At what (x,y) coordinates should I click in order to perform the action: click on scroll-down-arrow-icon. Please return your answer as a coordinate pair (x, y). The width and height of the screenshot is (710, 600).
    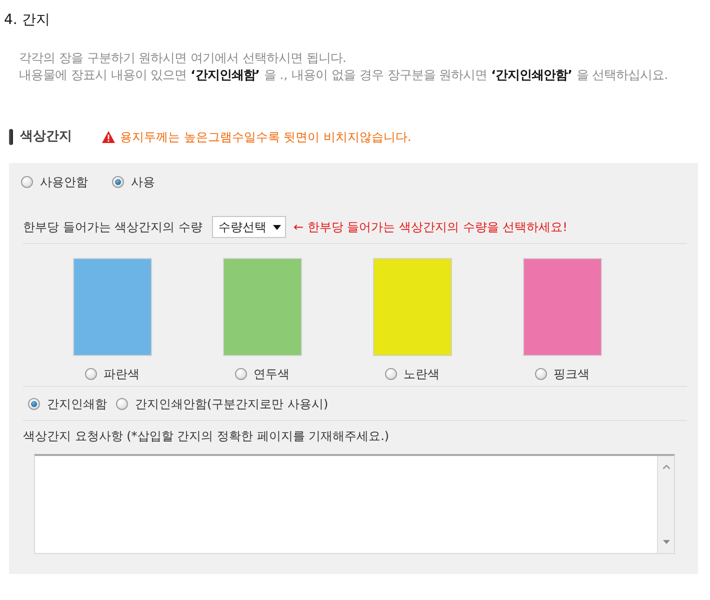
    Looking at the image, I should click on (666, 542).